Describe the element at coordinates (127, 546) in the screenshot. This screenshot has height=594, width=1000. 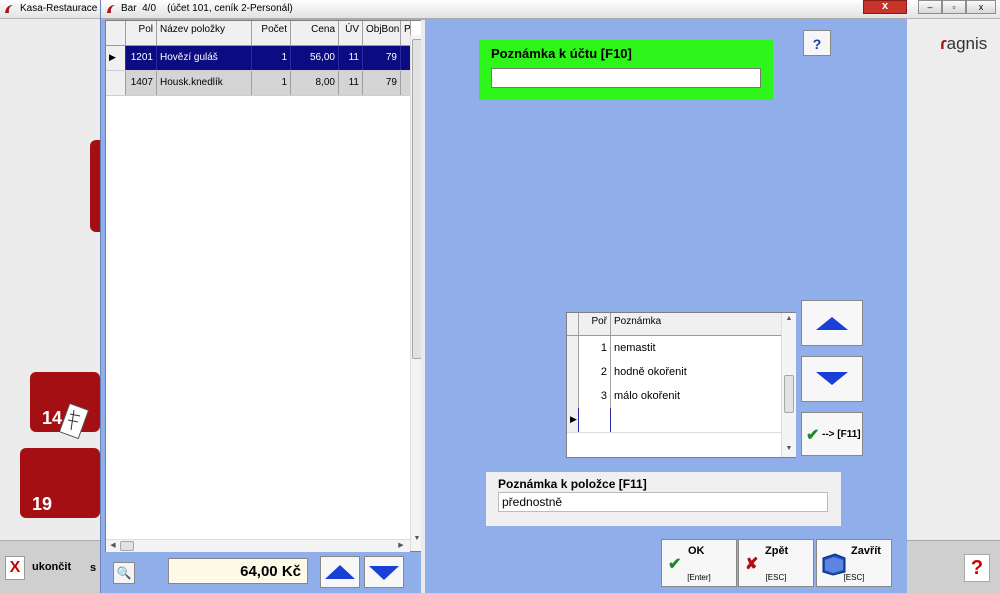
I see `items-hscroll-thumb` at that location.